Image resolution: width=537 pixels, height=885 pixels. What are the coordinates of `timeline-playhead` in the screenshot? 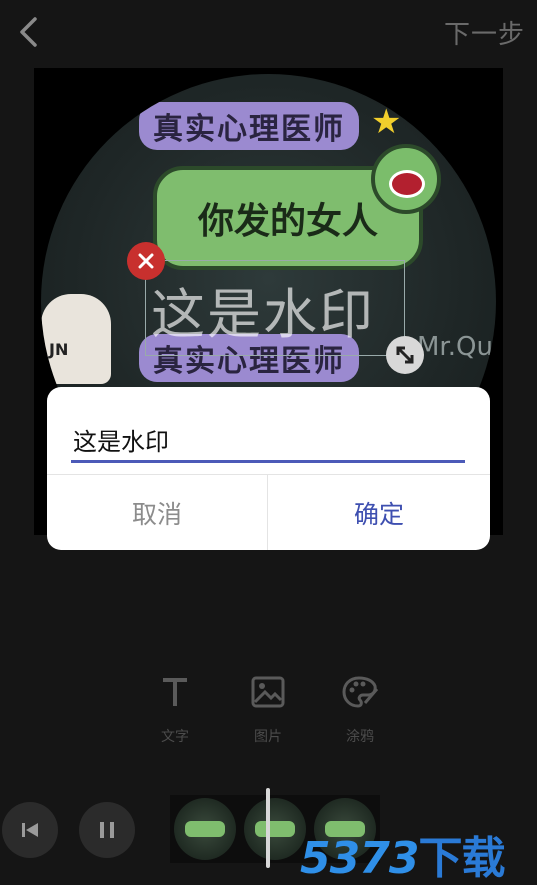 It's located at (268, 828).